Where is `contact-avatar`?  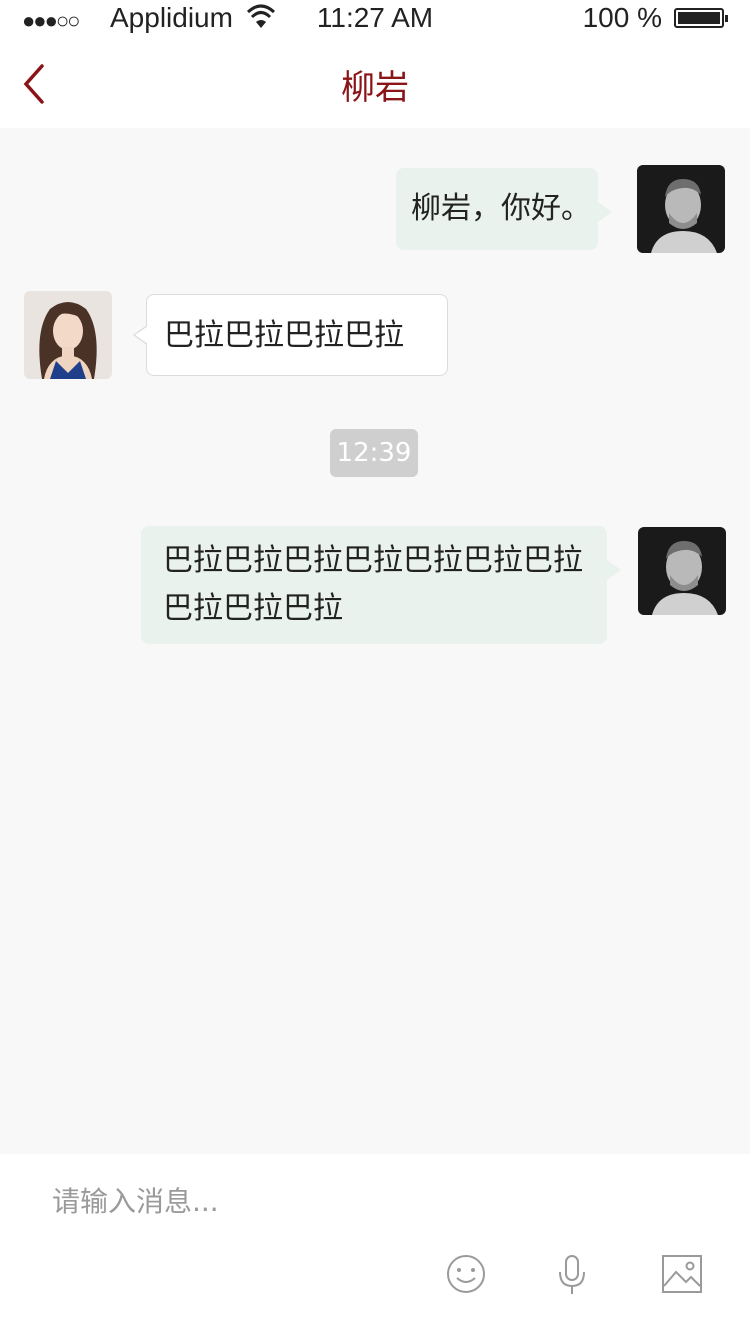 contact-avatar is located at coordinates (68, 335).